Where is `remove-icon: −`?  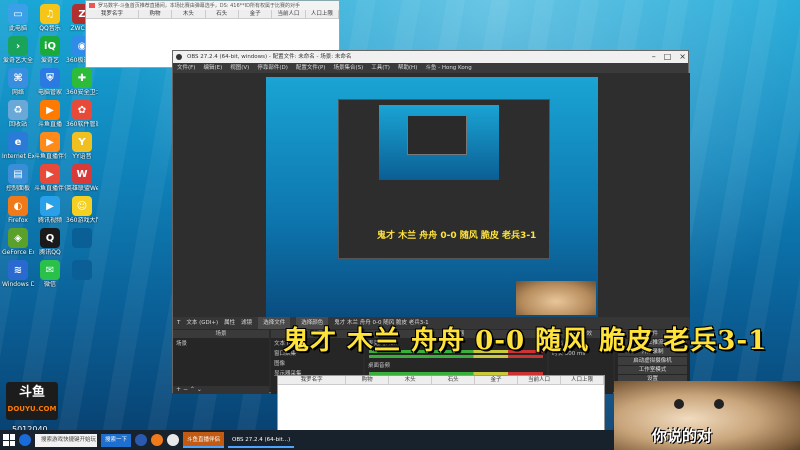 remove-icon: − is located at coordinates (185, 389).